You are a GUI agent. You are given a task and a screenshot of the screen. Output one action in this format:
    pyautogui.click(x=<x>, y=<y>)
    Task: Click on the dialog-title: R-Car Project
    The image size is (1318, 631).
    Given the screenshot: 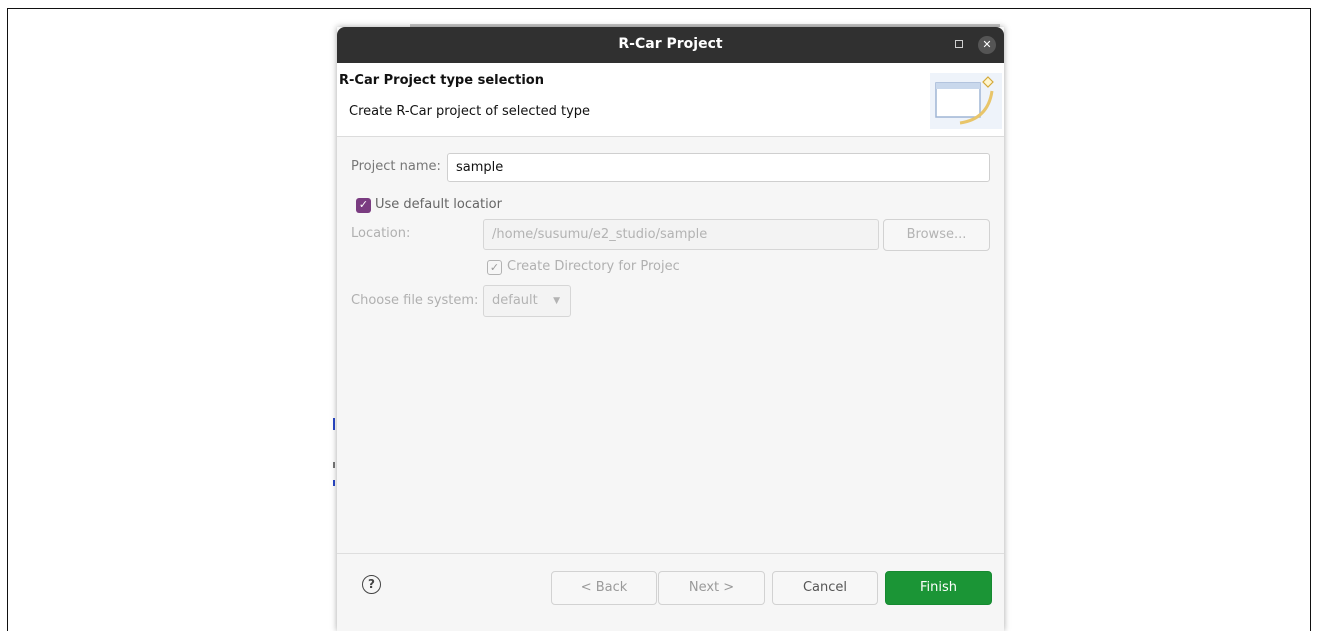 What is the action you would take?
    pyautogui.click(x=670, y=44)
    